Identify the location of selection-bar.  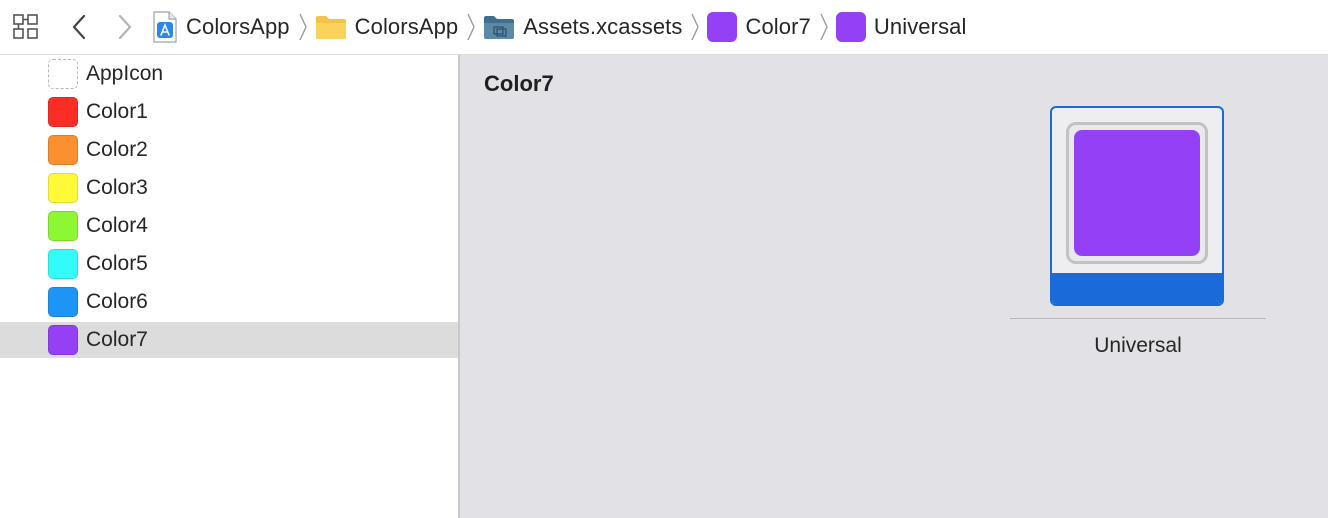
(1137, 288).